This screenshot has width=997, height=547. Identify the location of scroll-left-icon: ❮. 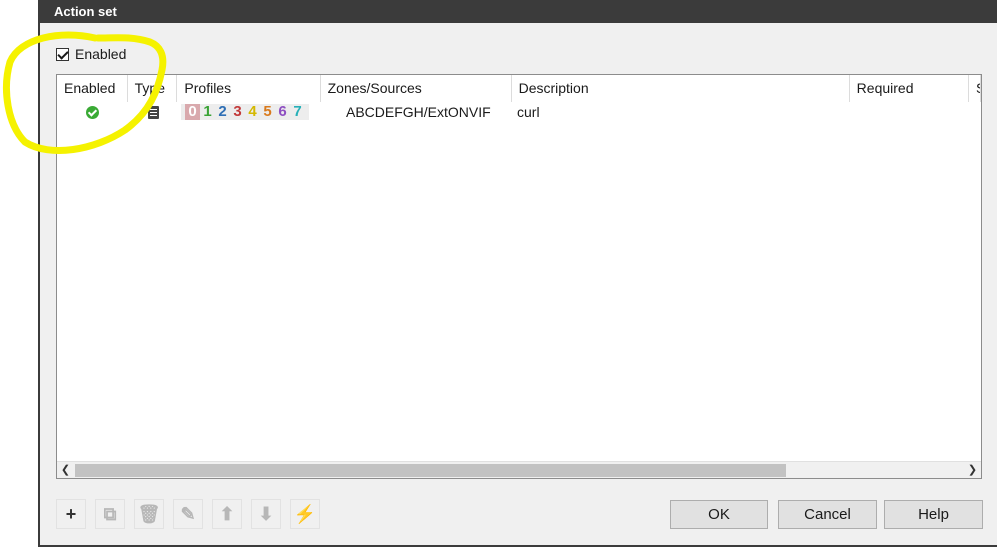
(65, 470).